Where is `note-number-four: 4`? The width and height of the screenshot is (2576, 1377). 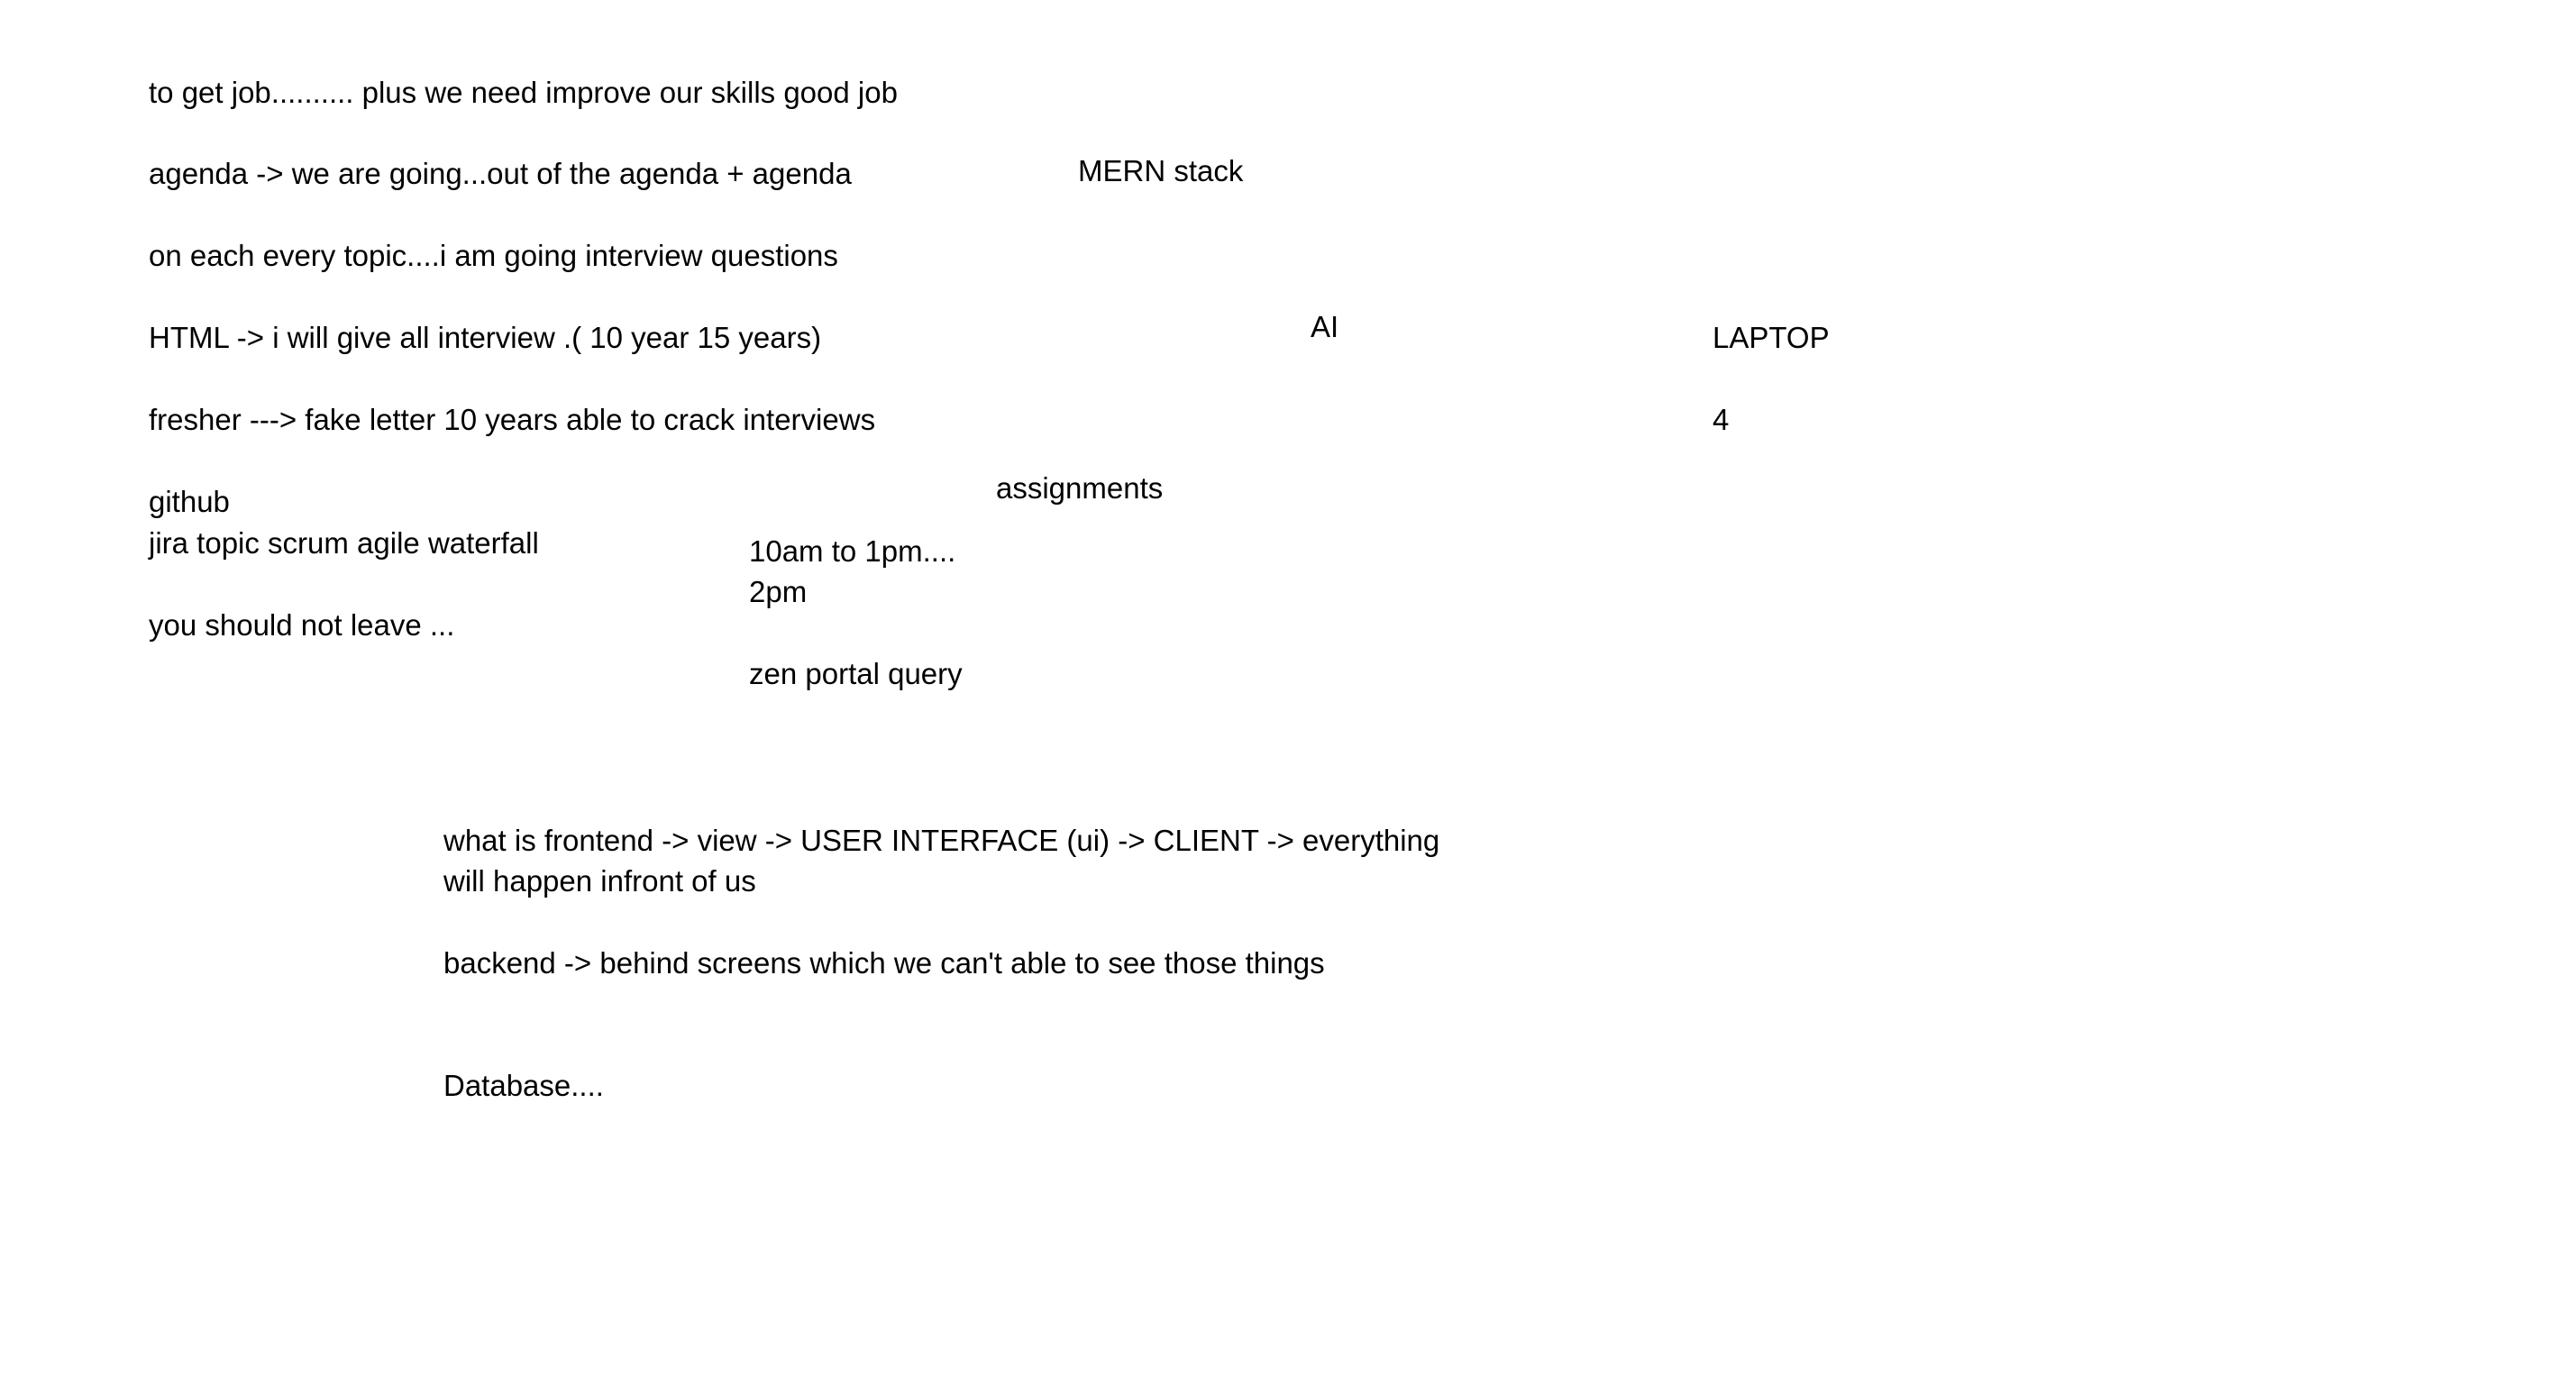
note-number-four: 4 is located at coordinates (1721, 419).